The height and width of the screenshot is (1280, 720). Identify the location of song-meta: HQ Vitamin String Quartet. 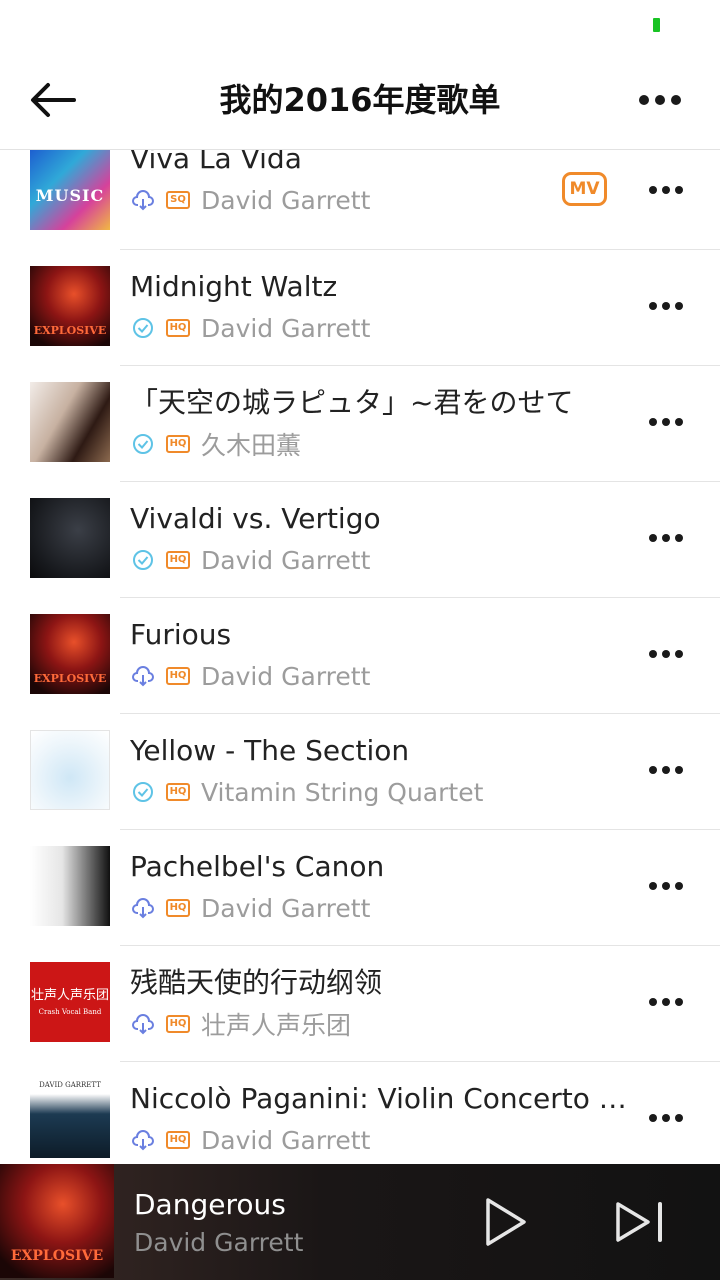
(308, 792).